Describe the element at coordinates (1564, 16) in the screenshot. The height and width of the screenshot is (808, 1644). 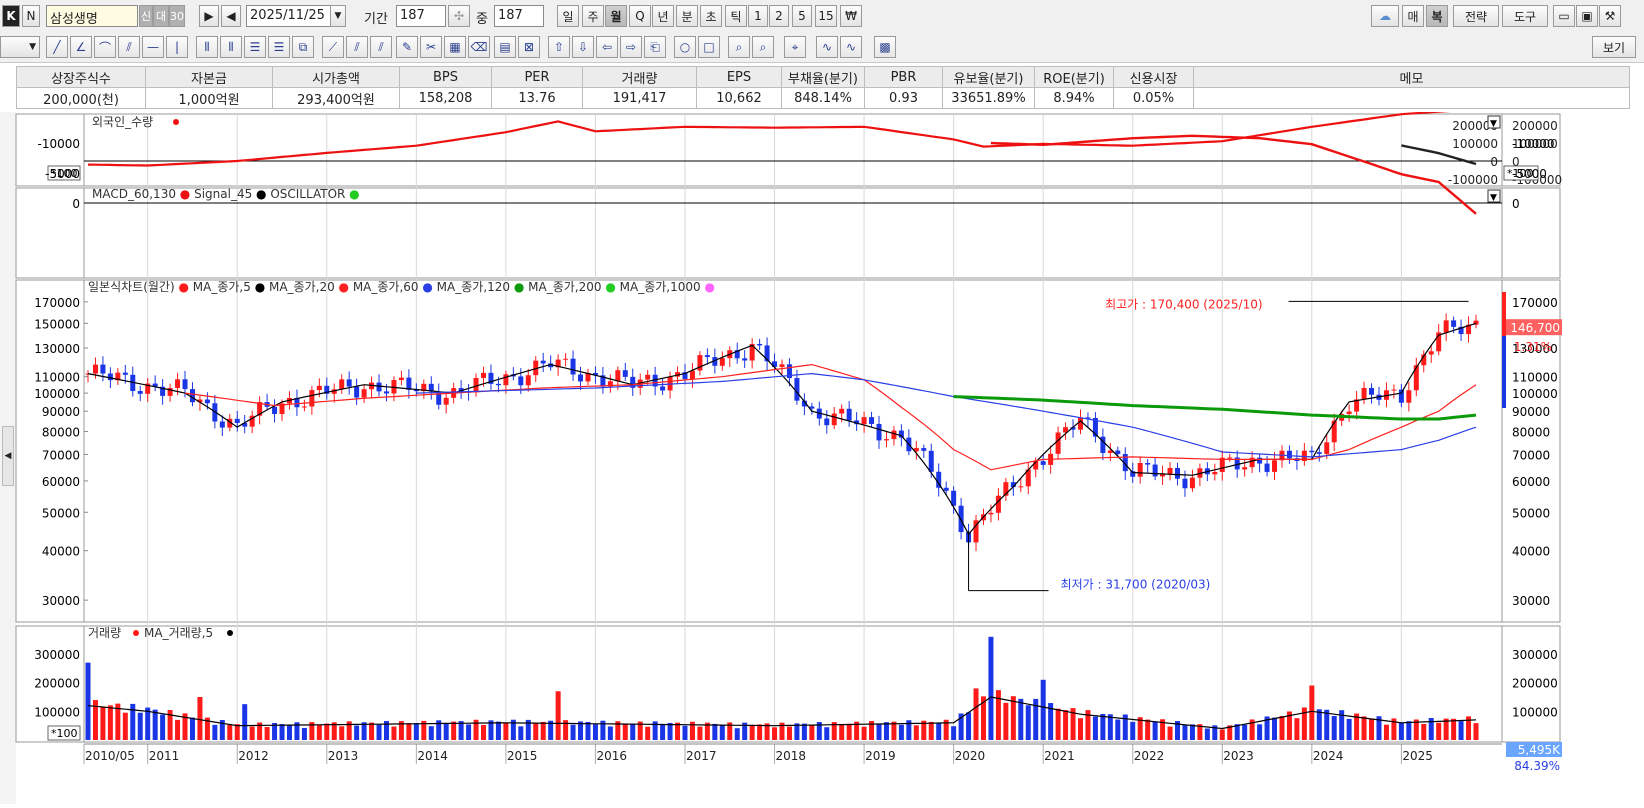
I see `folder-button: ▭` at that location.